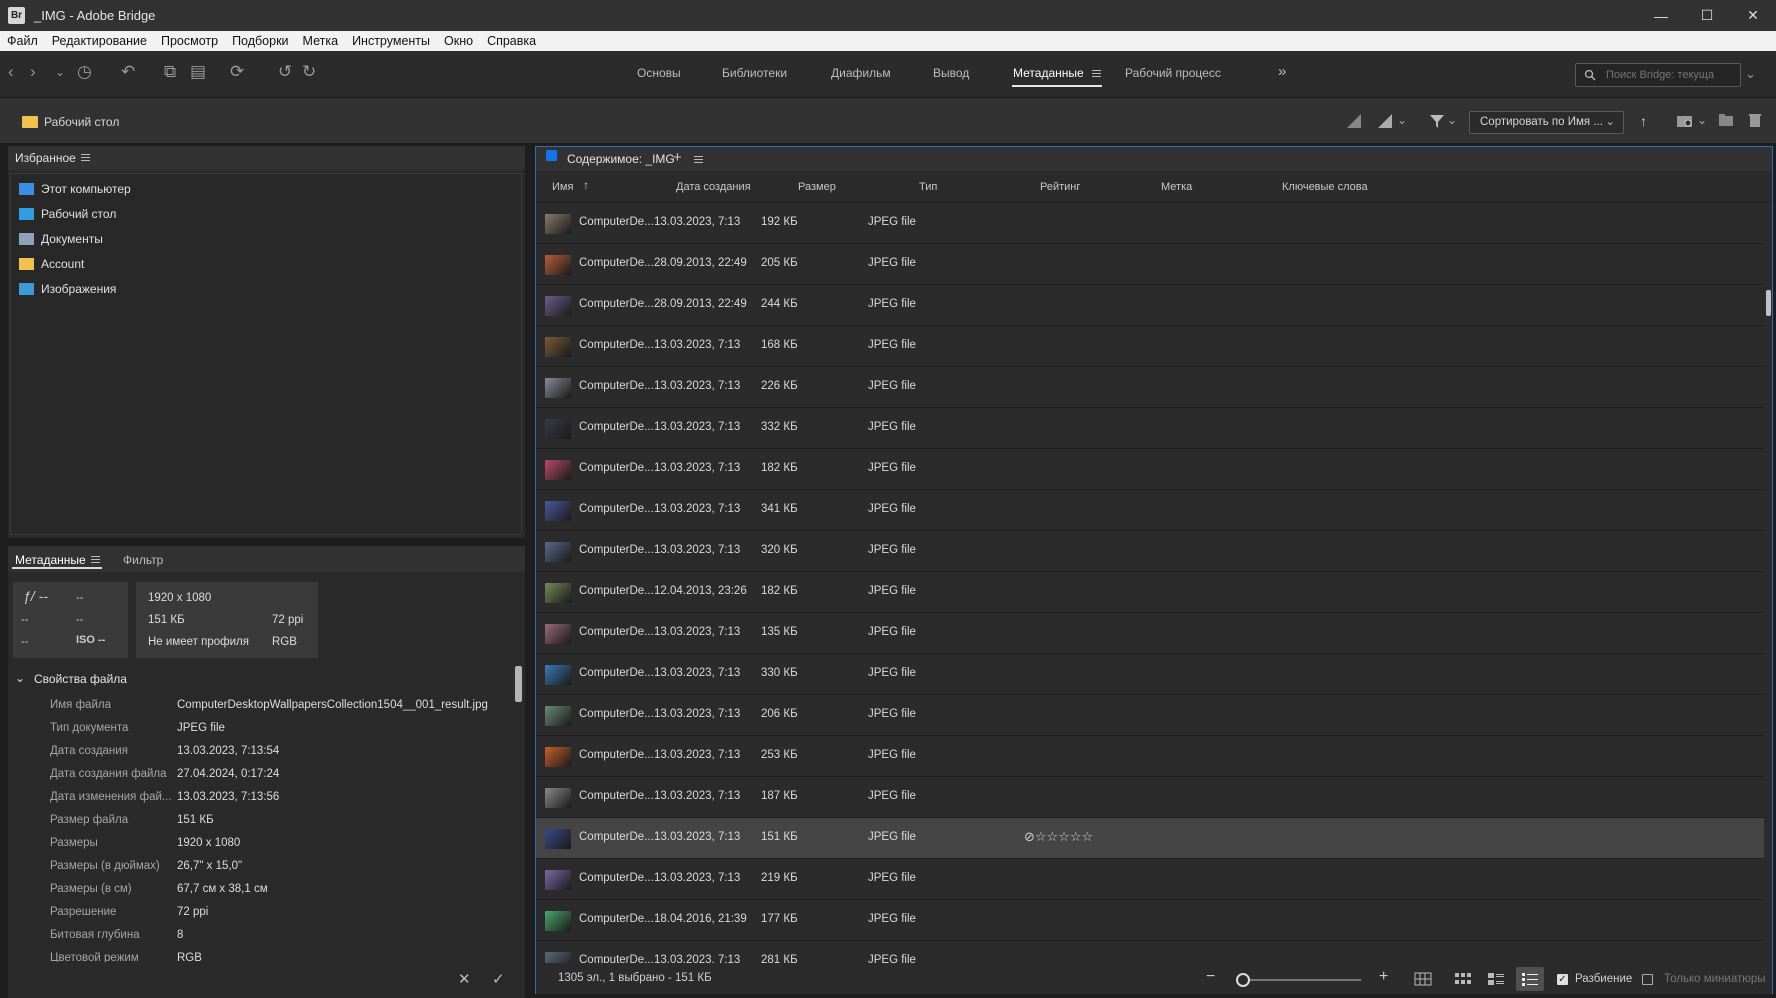  Describe the element at coordinates (260, 41) in the screenshot. I see `menu-stacks: Подборки` at that location.